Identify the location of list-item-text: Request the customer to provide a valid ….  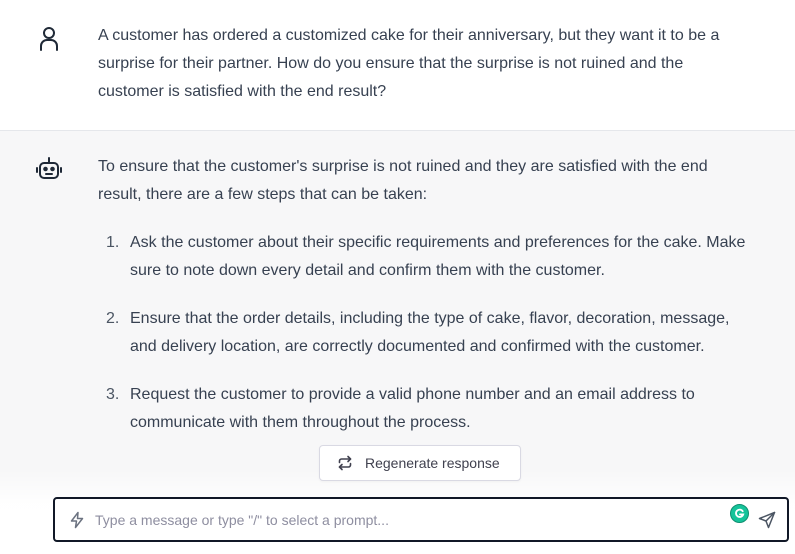
(412, 408).